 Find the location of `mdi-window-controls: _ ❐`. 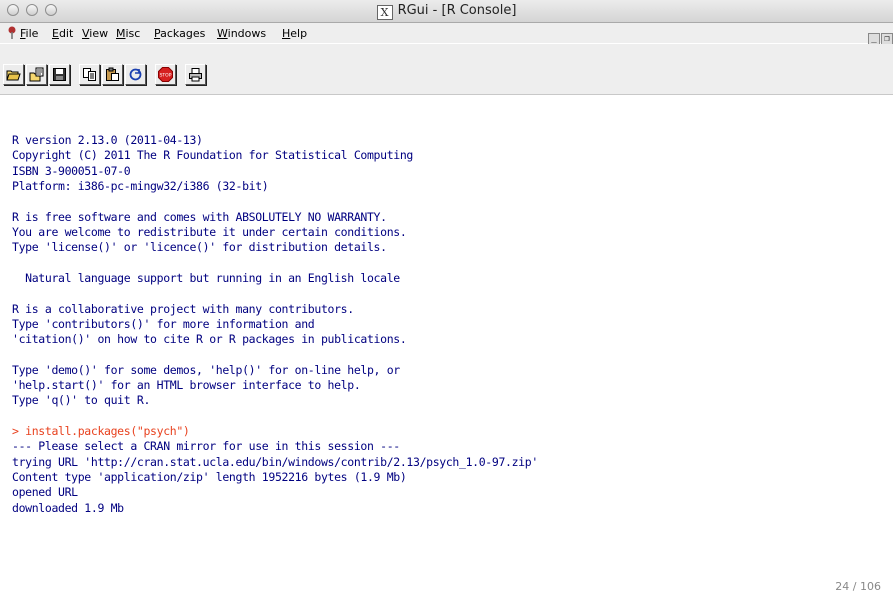

mdi-window-controls: _ ❐ is located at coordinates (880, 35).